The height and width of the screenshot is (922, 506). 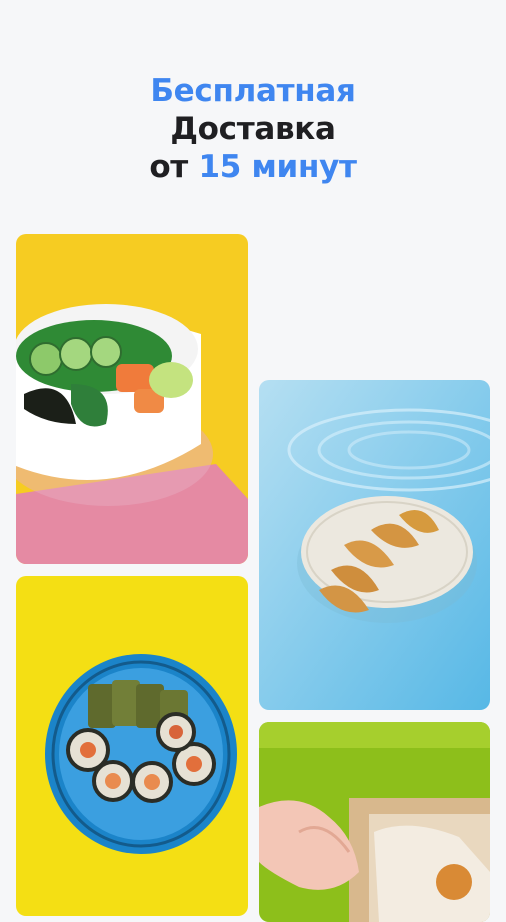 I want to click on takeaway-box-photo, so click(x=374, y=822).